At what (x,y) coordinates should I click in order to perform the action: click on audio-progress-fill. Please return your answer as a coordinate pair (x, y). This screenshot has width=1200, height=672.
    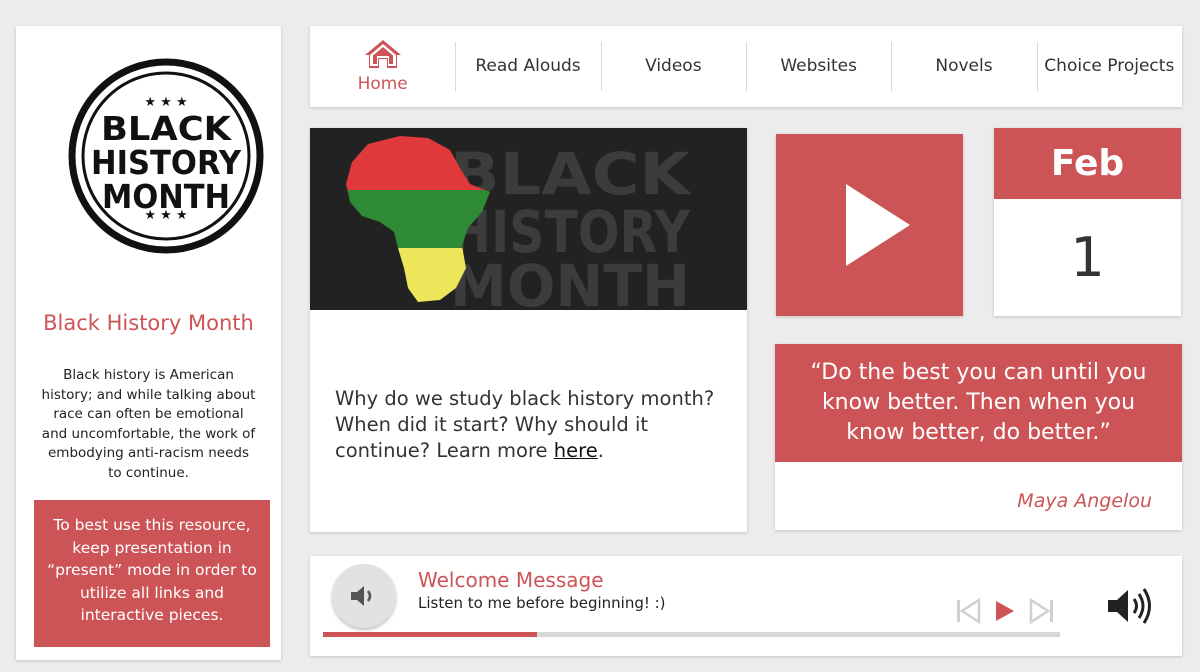
    Looking at the image, I should click on (430, 634).